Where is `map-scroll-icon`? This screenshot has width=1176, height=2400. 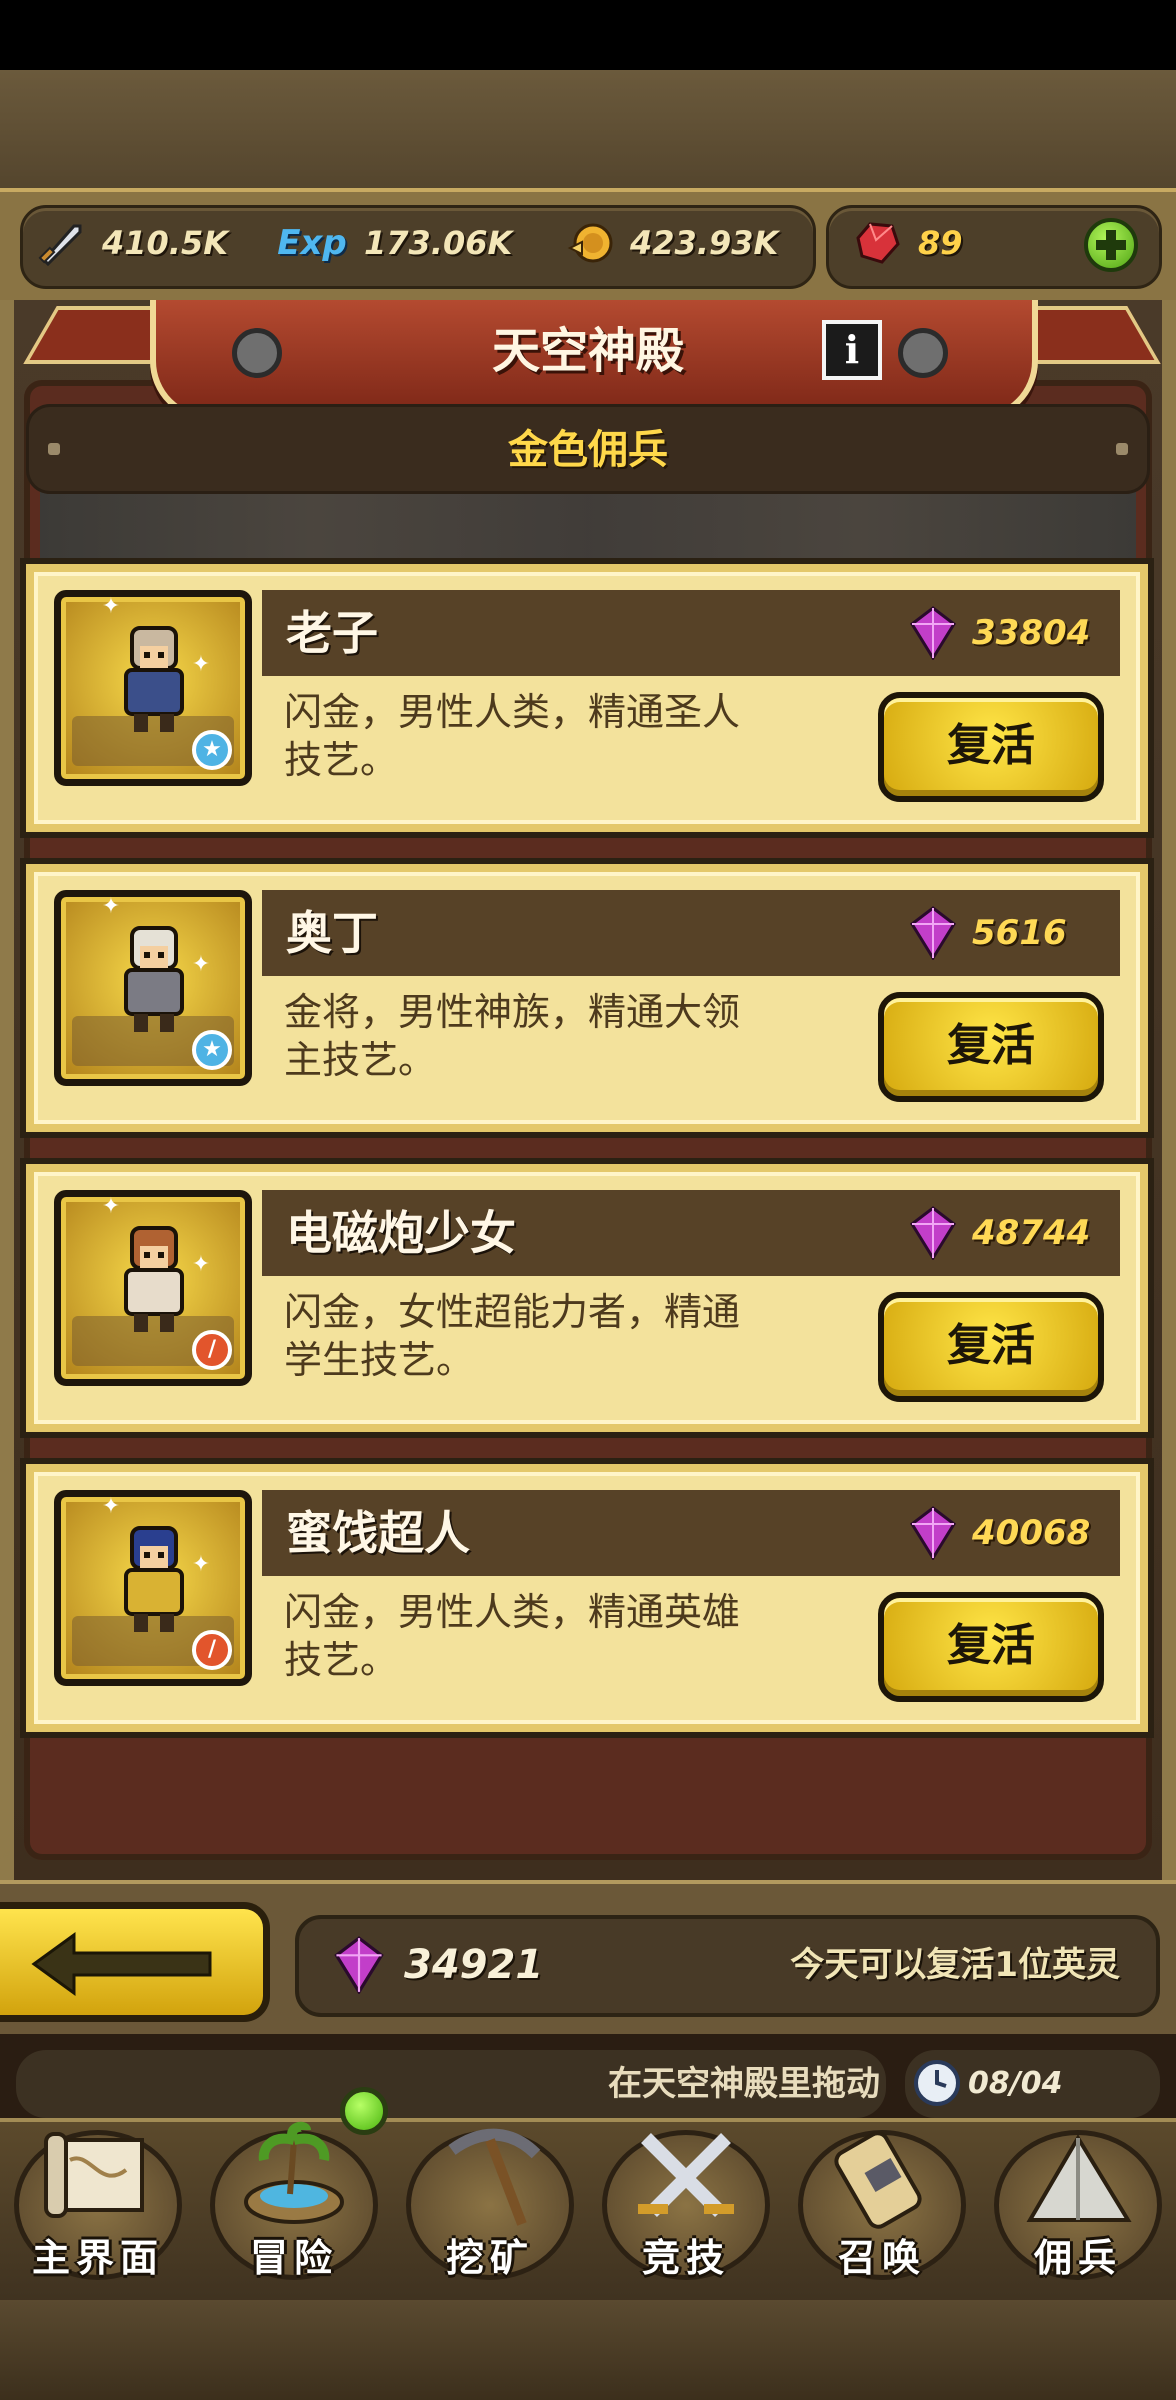
map-scroll-icon is located at coordinates (94, 2175).